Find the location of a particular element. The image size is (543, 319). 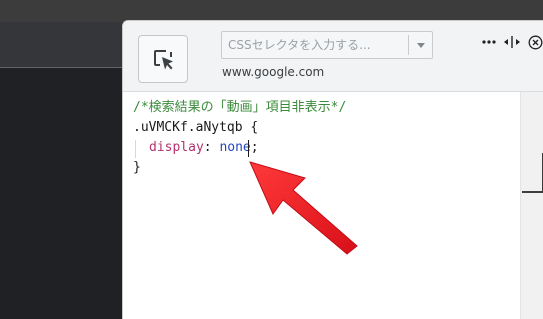

element-picker-icon is located at coordinates (163, 60).